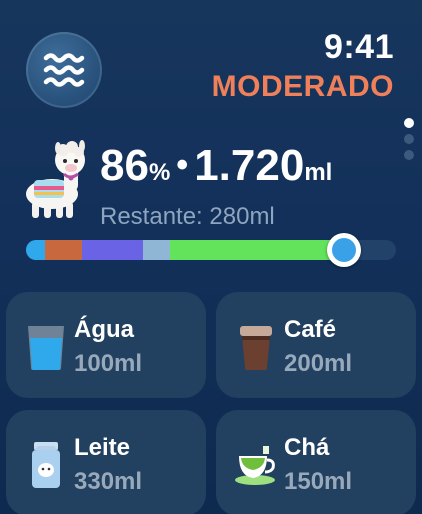  I want to click on page-indicator, so click(410, 142).